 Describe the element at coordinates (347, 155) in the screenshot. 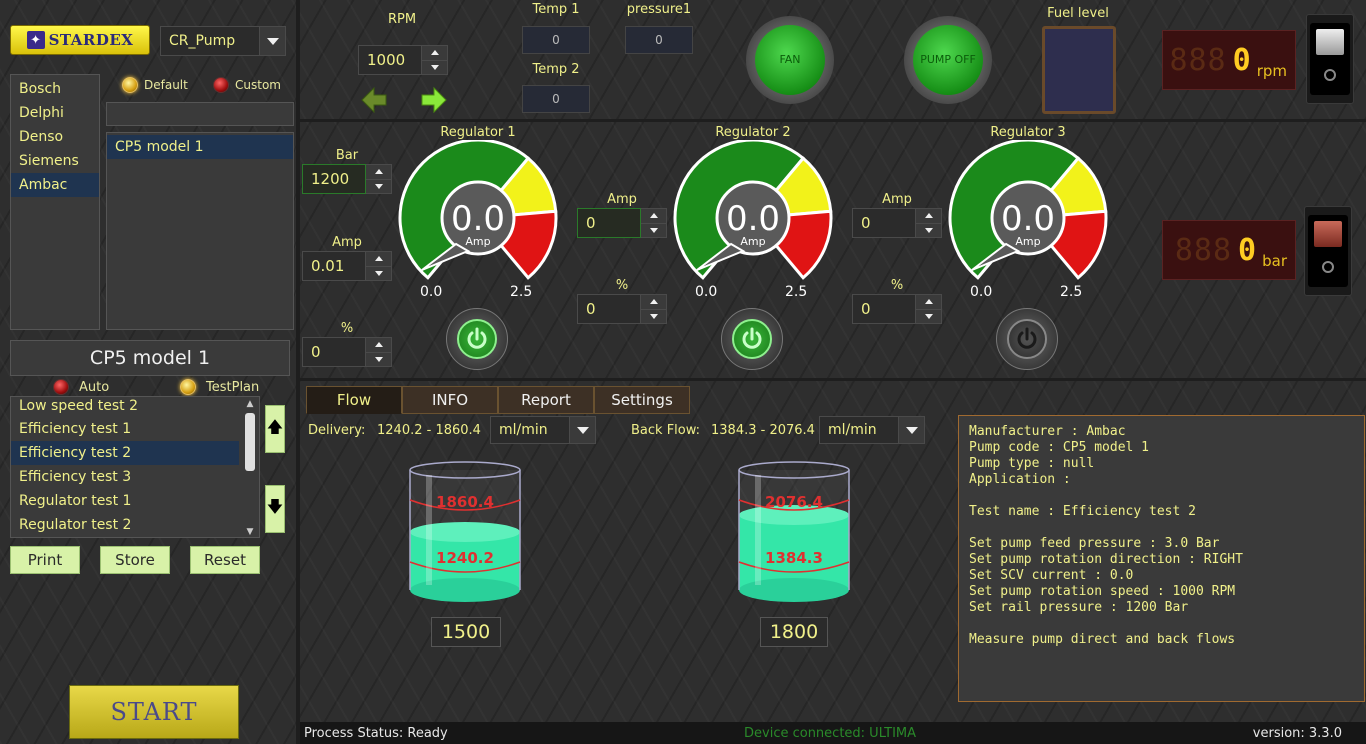

I see `bar-label: Bar` at that location.